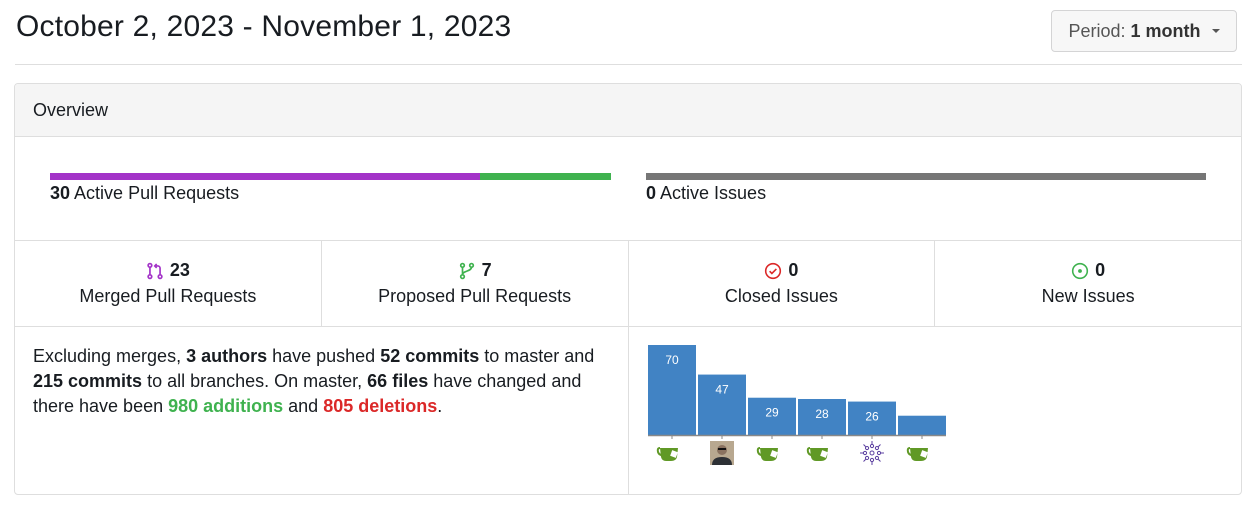 This screenshot has height=506, width=1253. I want to click on all-branch-commits: 215 commits, so click(88, 381).